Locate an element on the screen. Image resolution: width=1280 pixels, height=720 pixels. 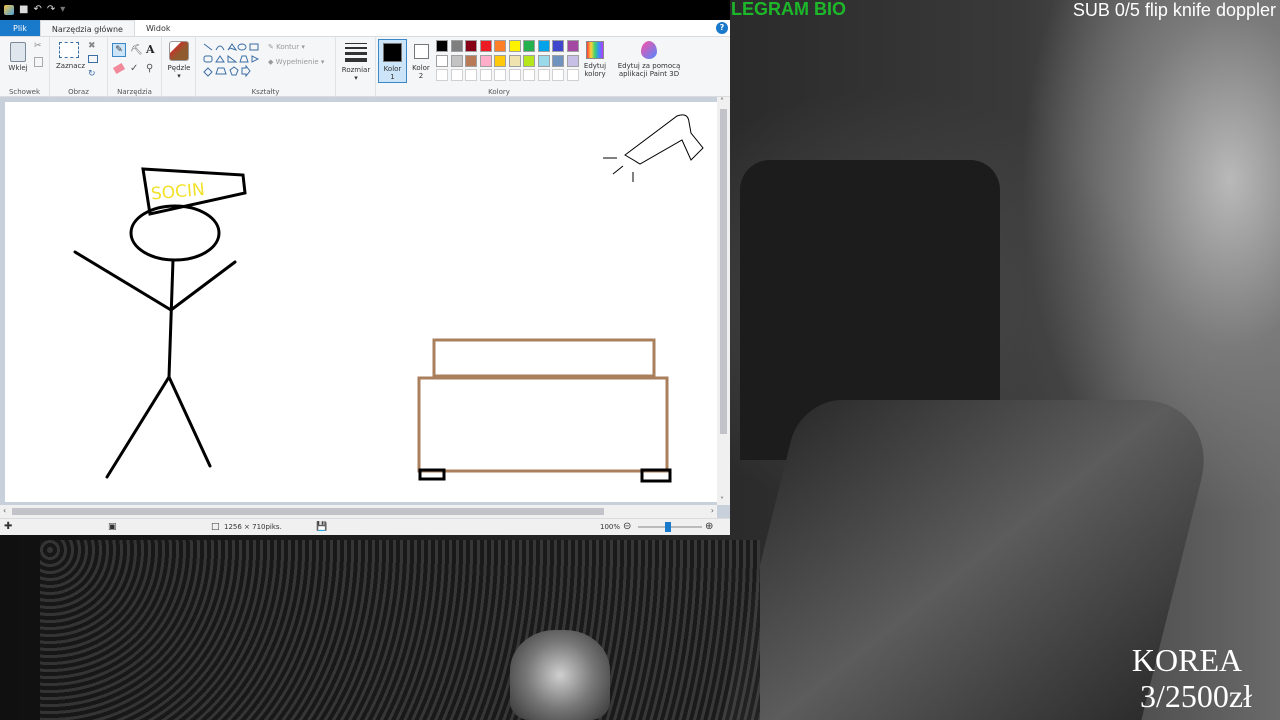
paint3d-icon is located at coordinates (649, 50).